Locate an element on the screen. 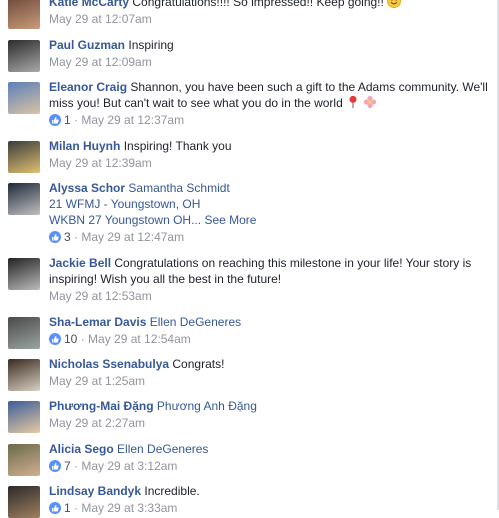 The height and width of the screenshot is (518, 499). commenter-name: Milan Huynh is located at coordinates (84, 146).